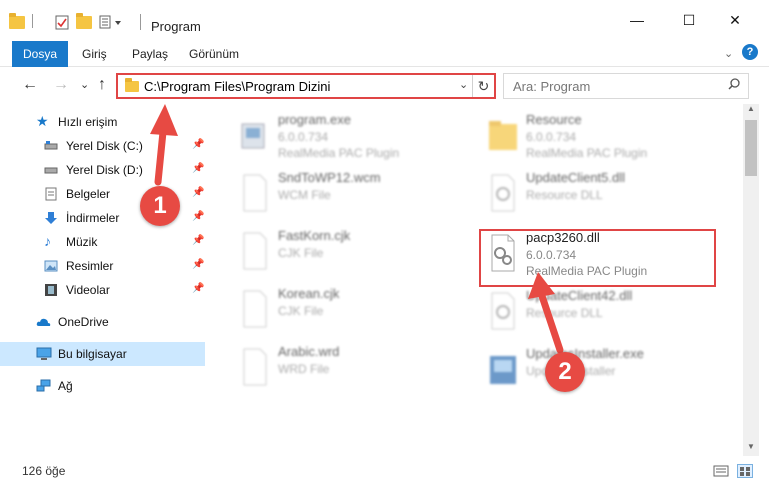 This screenshot has width=769, height=493. I want to click on item-count: 126 öğe, so click(44, 471).